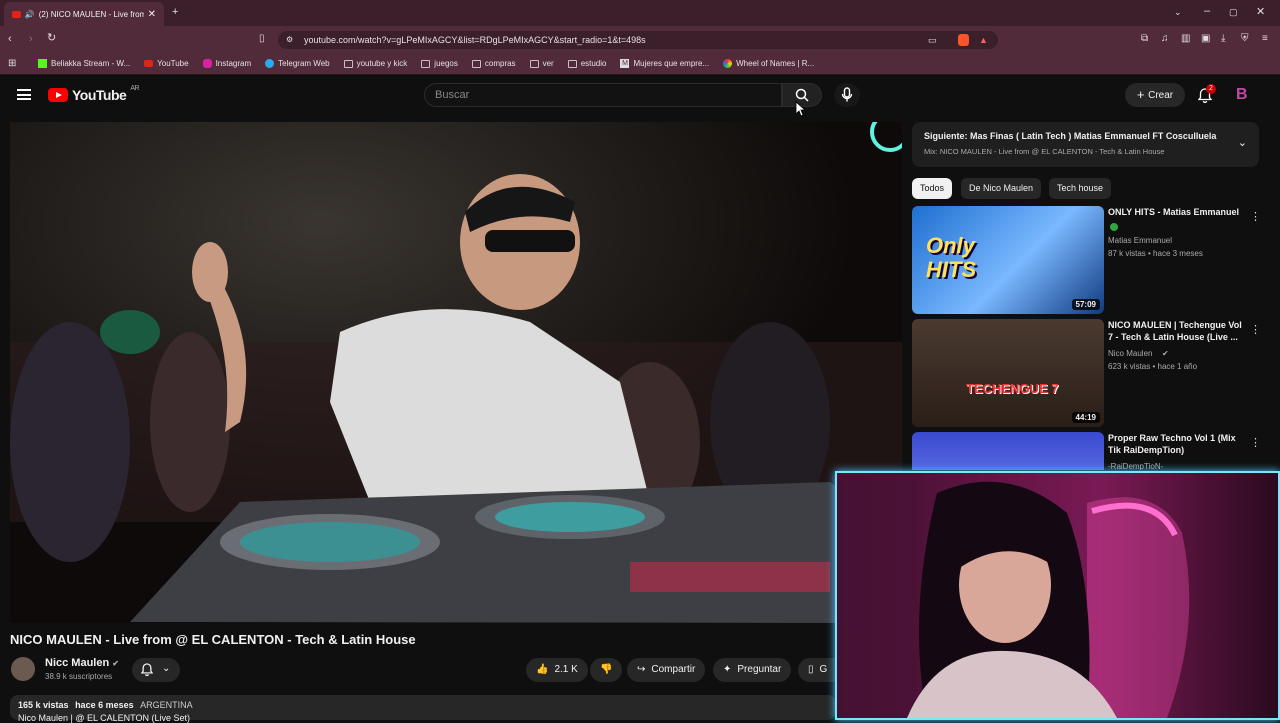  What do you see at coordinates (1008, 451) in the screenshot?
I see `video-thumbnail` at bounding box center [1008, 451].